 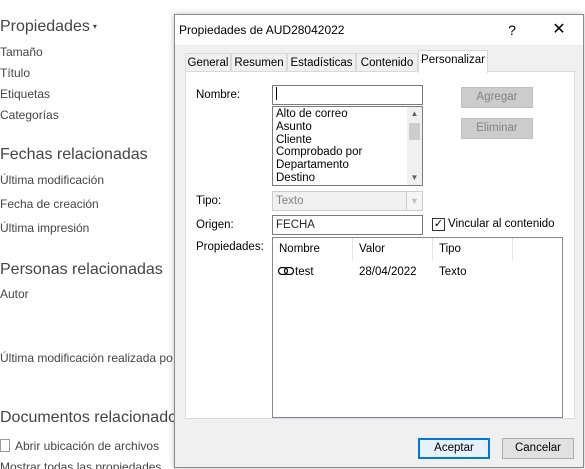 What do you see at coordinates (454, 448) in the screenshot?
I see `ok-button: Aceptar` at bounding box center [454, 448].